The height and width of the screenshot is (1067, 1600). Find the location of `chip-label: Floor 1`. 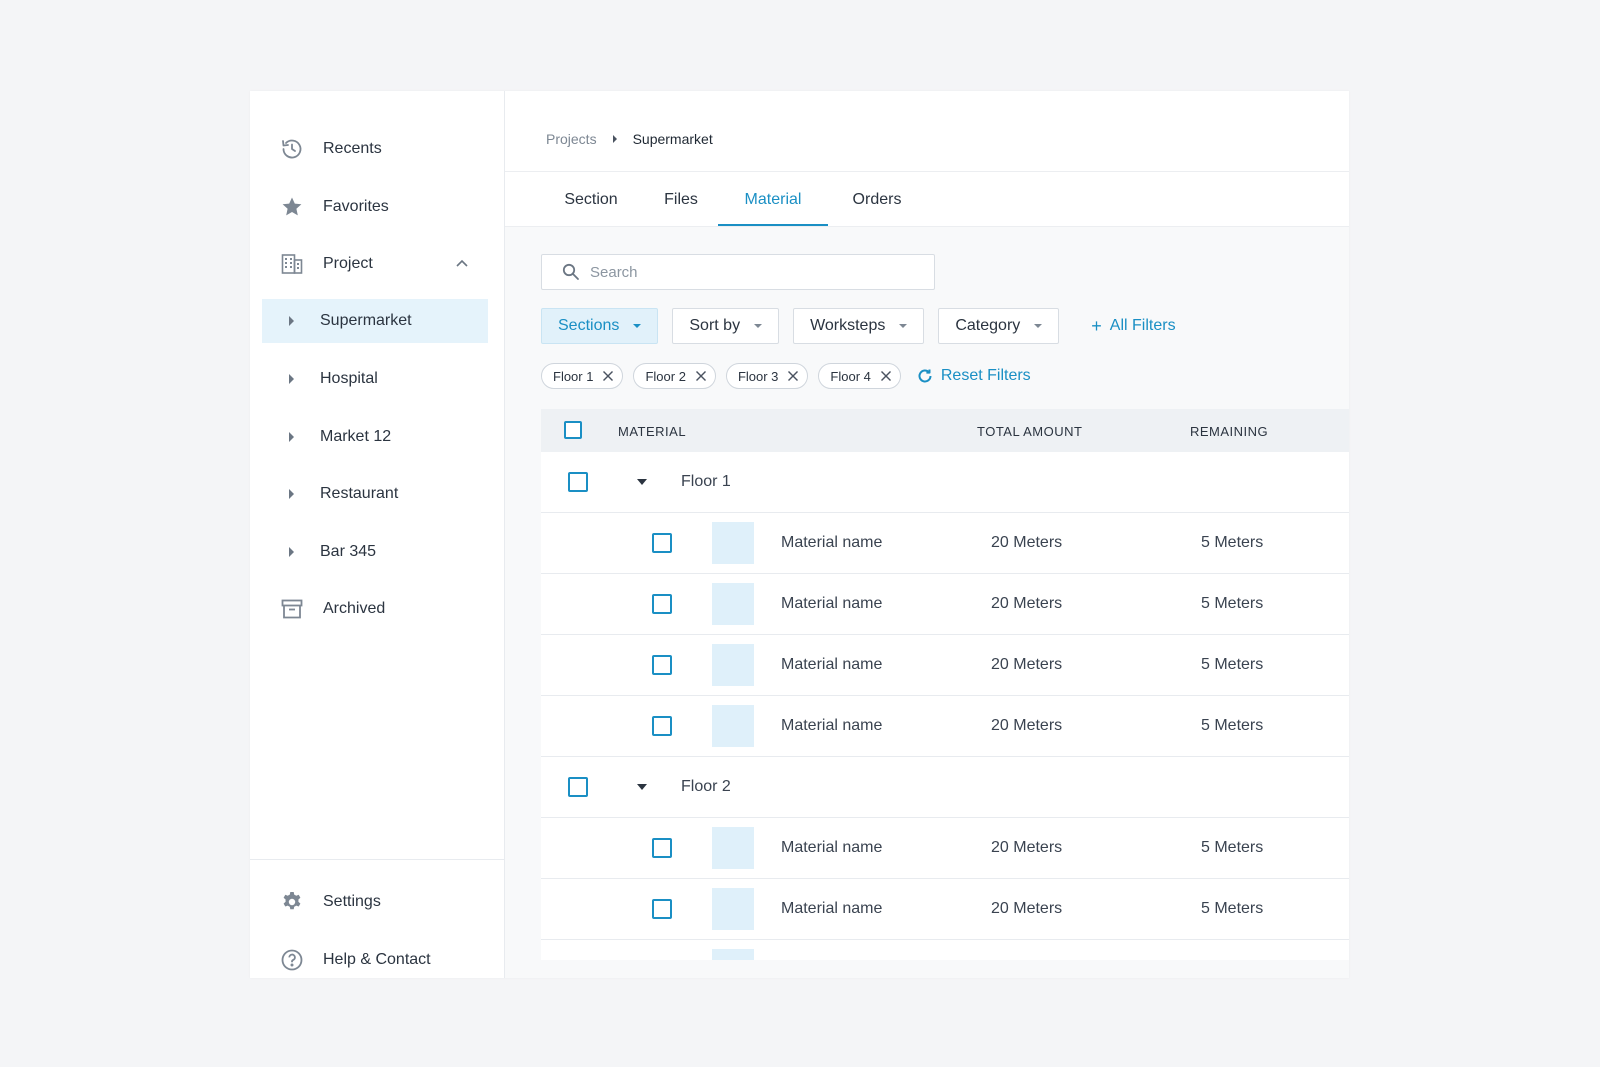

chip-label: Floor 1 is located at coordinates (573, 376).